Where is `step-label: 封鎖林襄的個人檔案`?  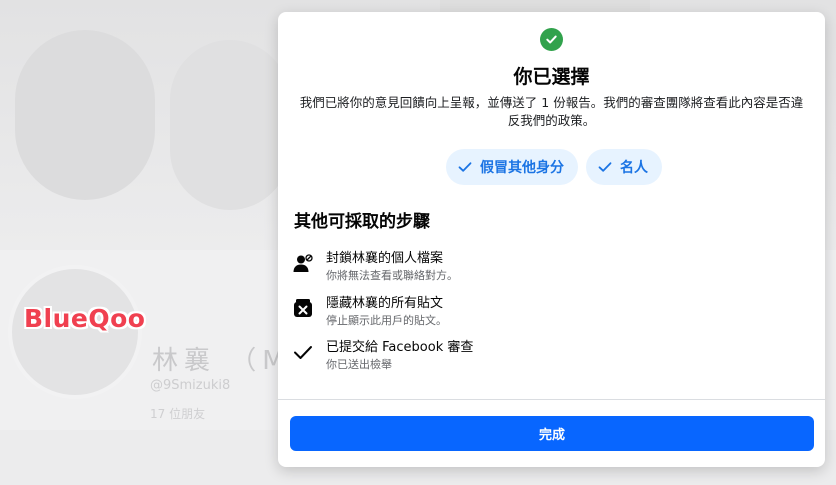 step-label: 封鎖林襄的個人檔案 is located at coordinates (385, 258).